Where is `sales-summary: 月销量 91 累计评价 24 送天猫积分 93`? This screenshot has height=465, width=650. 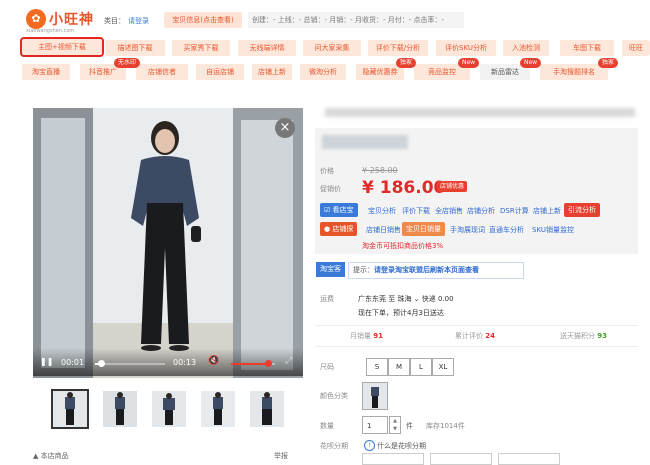 sales-summary: 月销量 91 累计评价 24 送天猫积分 93 is located at coordinates (476, 336).